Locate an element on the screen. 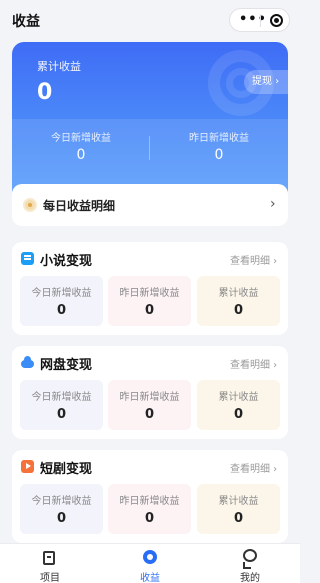 This screenshot has height=583, width=320. total-earnings-label: 累计收益 is located at coordinates (59, 66).